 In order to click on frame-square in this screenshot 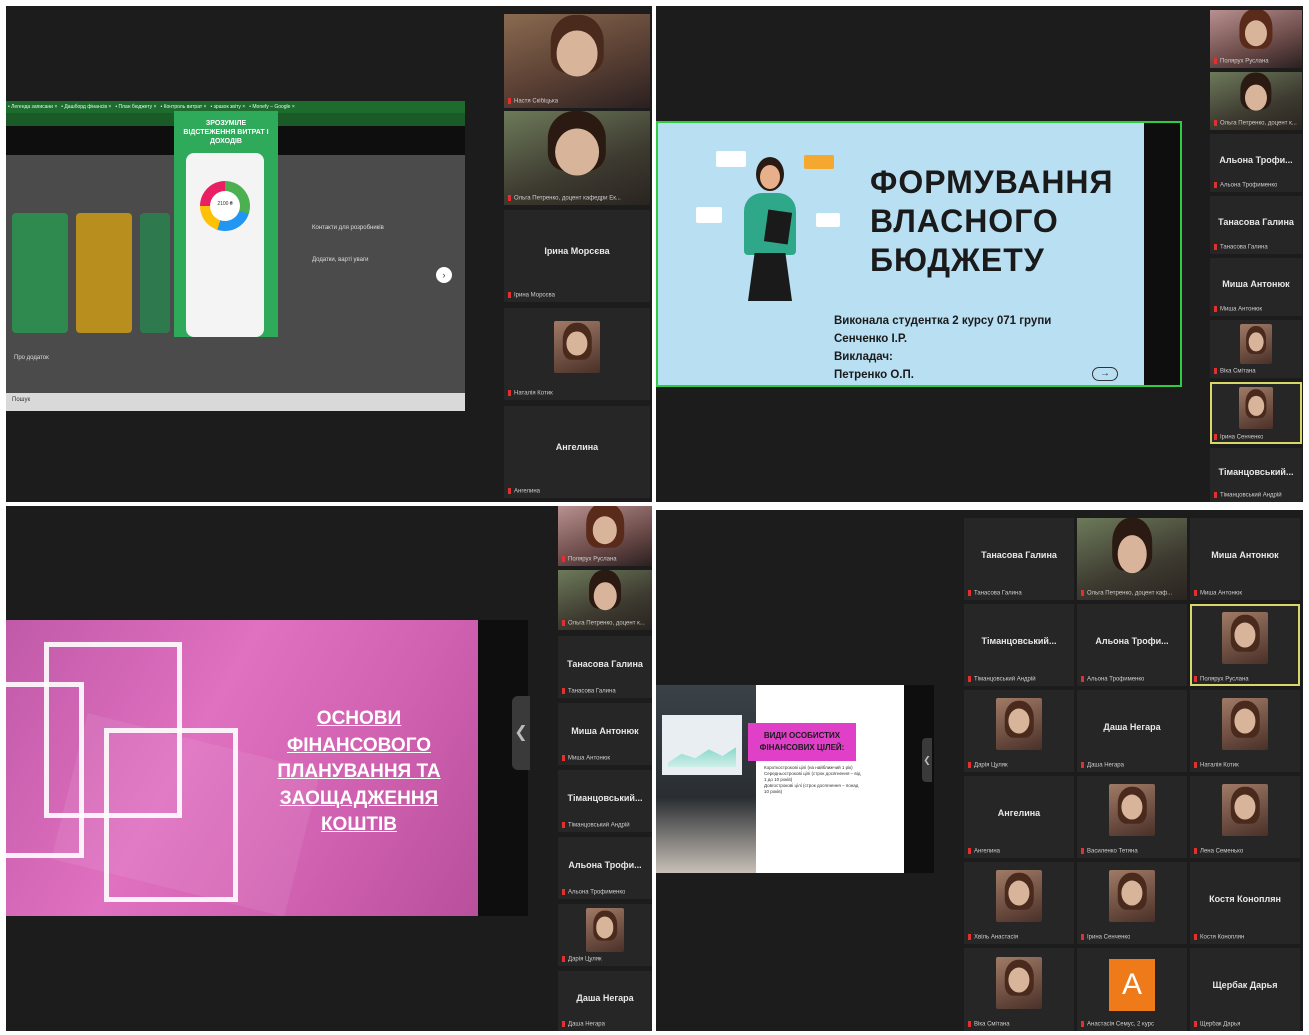, I will do `click(45, 770)`.